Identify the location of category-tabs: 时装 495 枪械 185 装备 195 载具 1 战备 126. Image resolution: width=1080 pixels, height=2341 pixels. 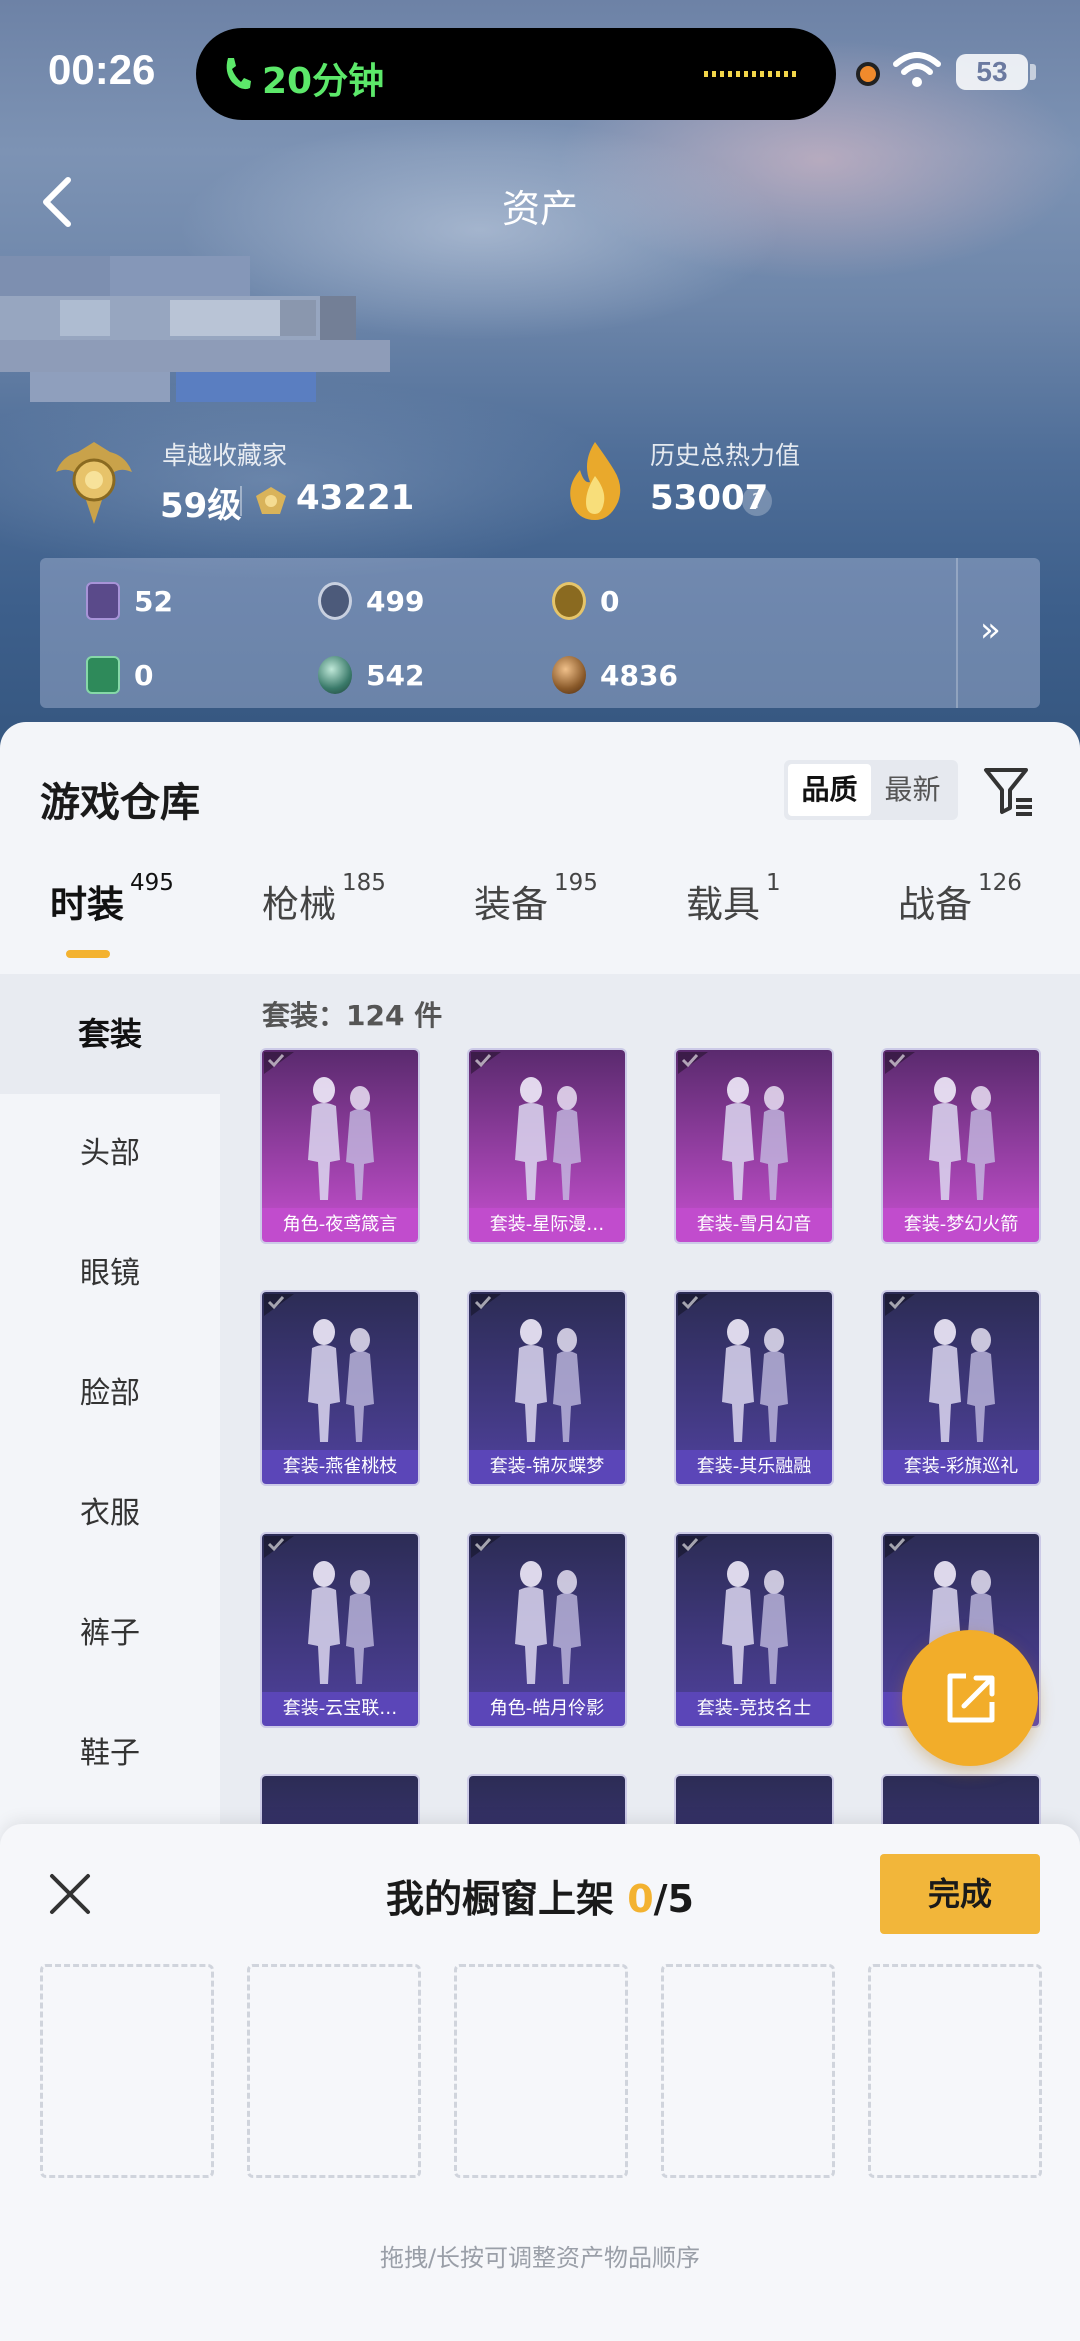
(540, 922).